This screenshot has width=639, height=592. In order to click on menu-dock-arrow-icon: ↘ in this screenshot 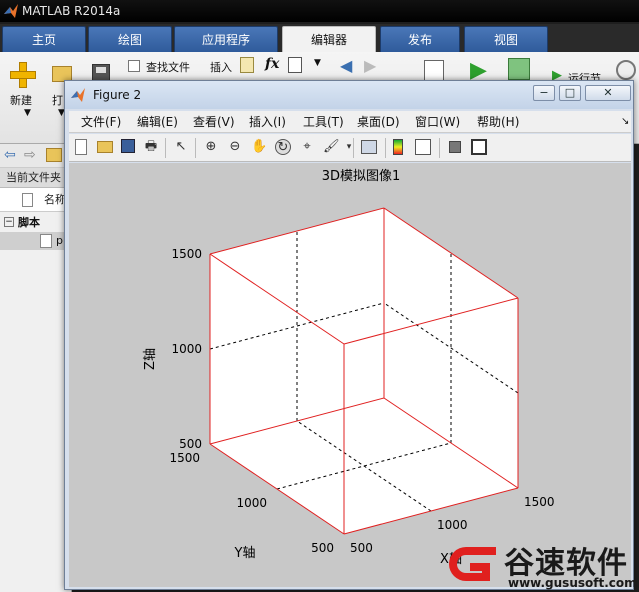, I will do `click(625, 122)`.